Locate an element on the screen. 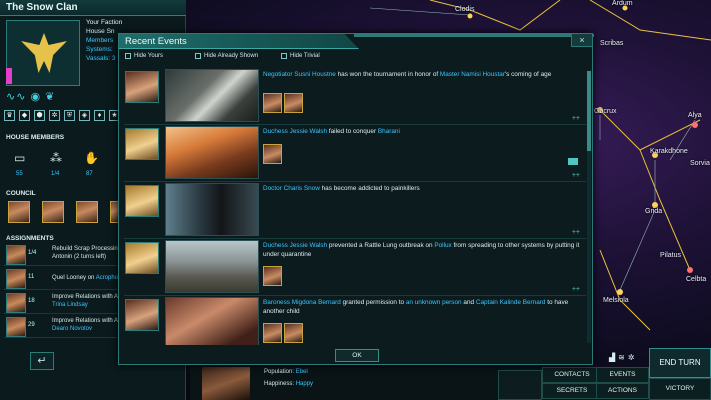  system-label: Alya is located at coordinates (695, 115).